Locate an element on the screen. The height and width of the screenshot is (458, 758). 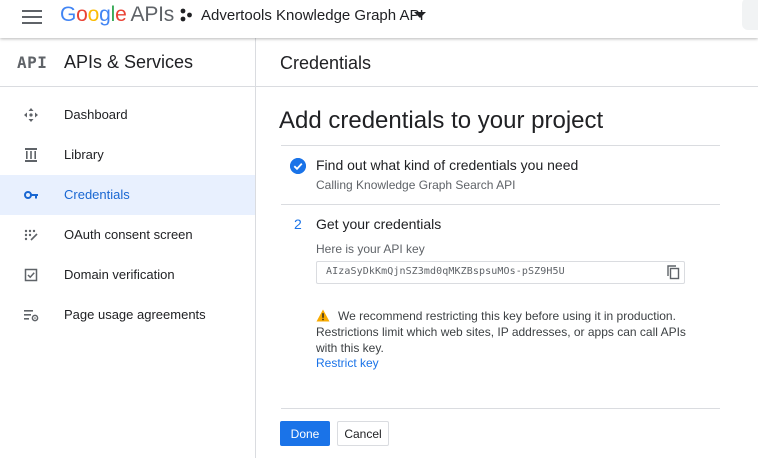
api-key-field: AIzaSyDkKmQjnSZ3md0qMKZBspsuMOs-pSZ9H5U is located at coordinates (500, 272).